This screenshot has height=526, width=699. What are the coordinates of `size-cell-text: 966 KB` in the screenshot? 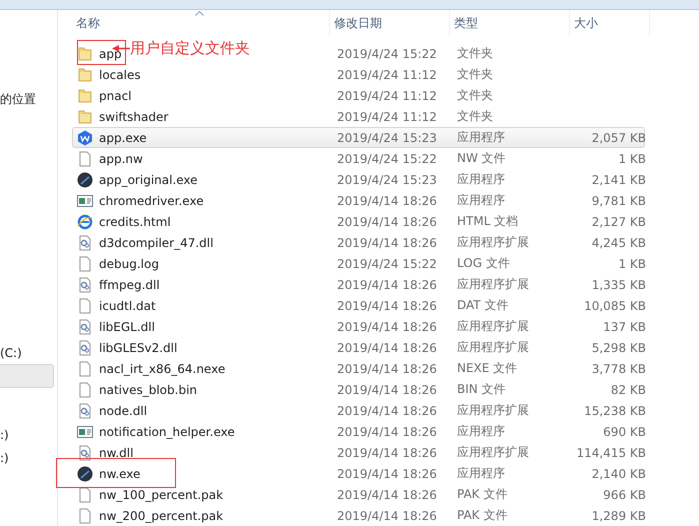 It's located at (624, 495).